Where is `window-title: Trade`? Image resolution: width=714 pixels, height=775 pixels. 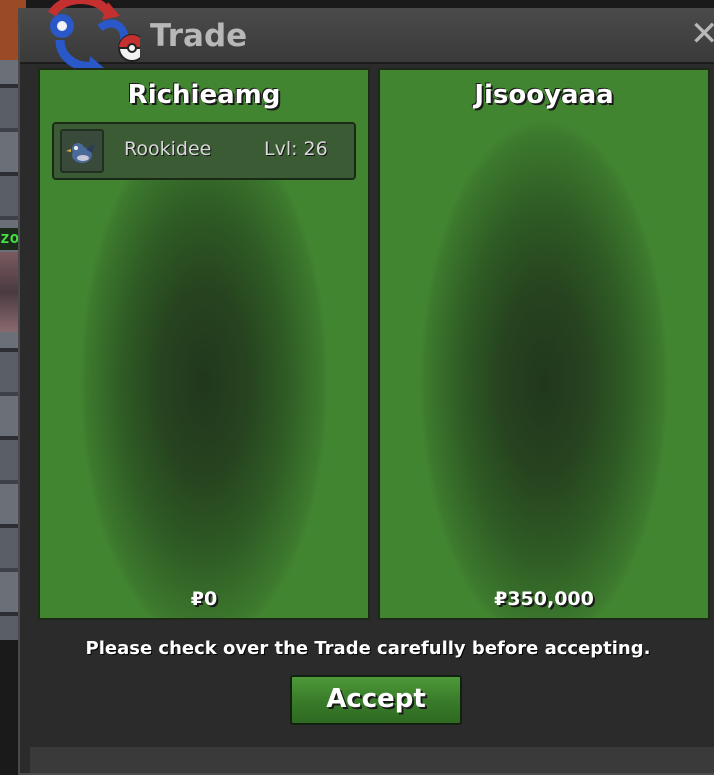 window-title: Trade is located at coordinates (199, 36).